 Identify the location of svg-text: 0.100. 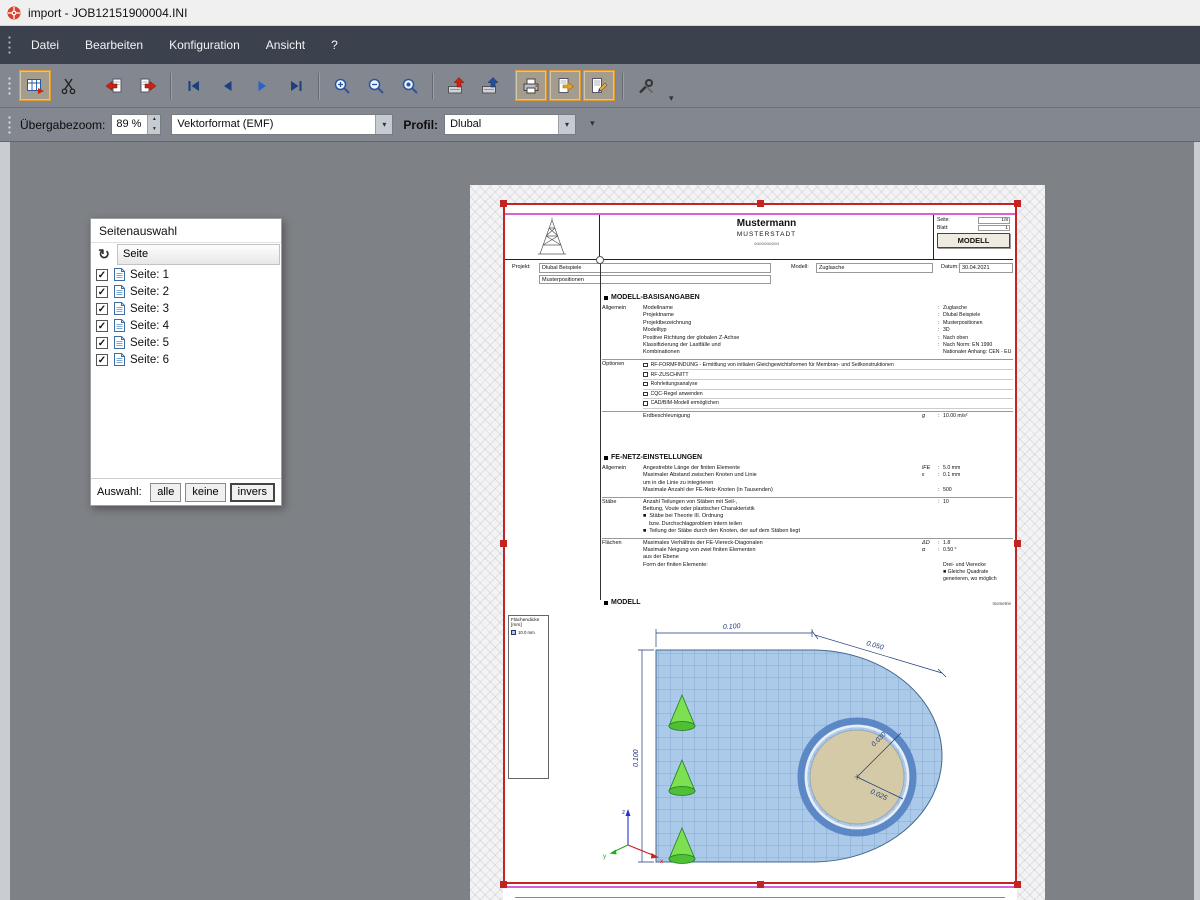
(732, 627).